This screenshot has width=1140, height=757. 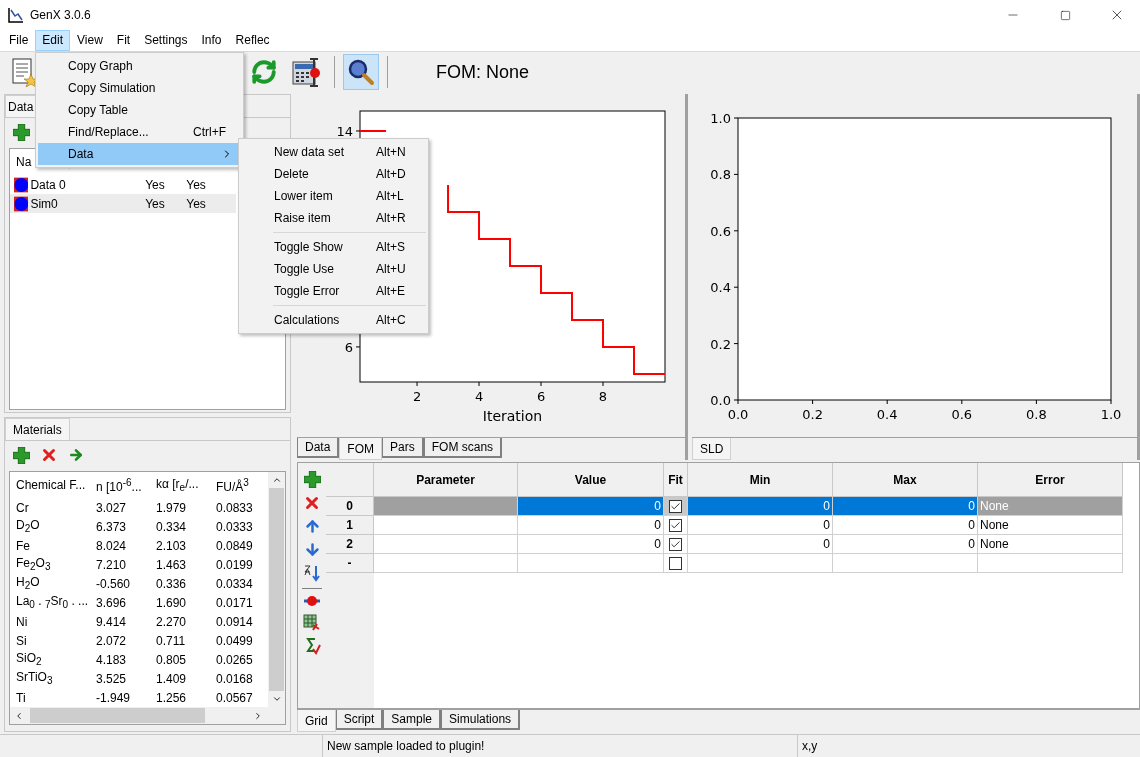 What do you see at coordinates (333, 196) in the screenshot?
I see `menu-item: Lower item Alt+L` at bounding box center [333, 196].